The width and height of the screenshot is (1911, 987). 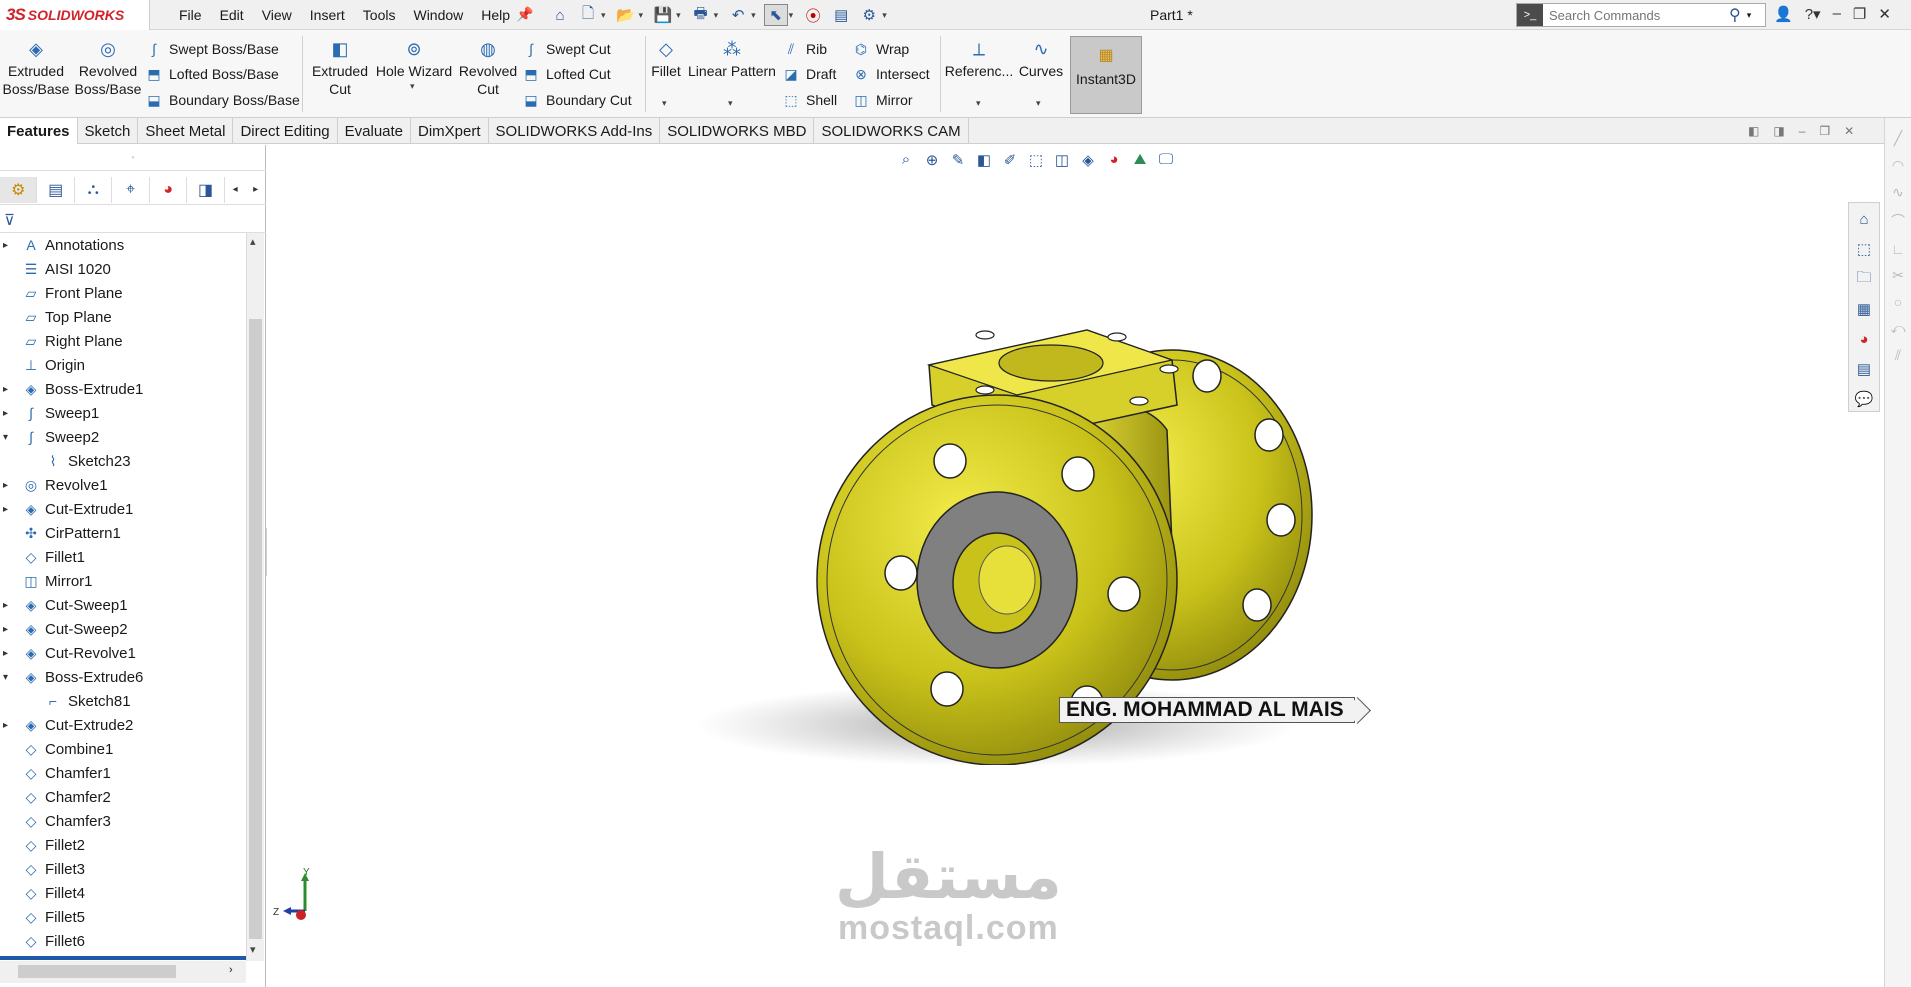 What do you see at coordinates (1813, 14) in the screenshot?
I see `help-icon: ?▾` at bounding box center [1813, 14].